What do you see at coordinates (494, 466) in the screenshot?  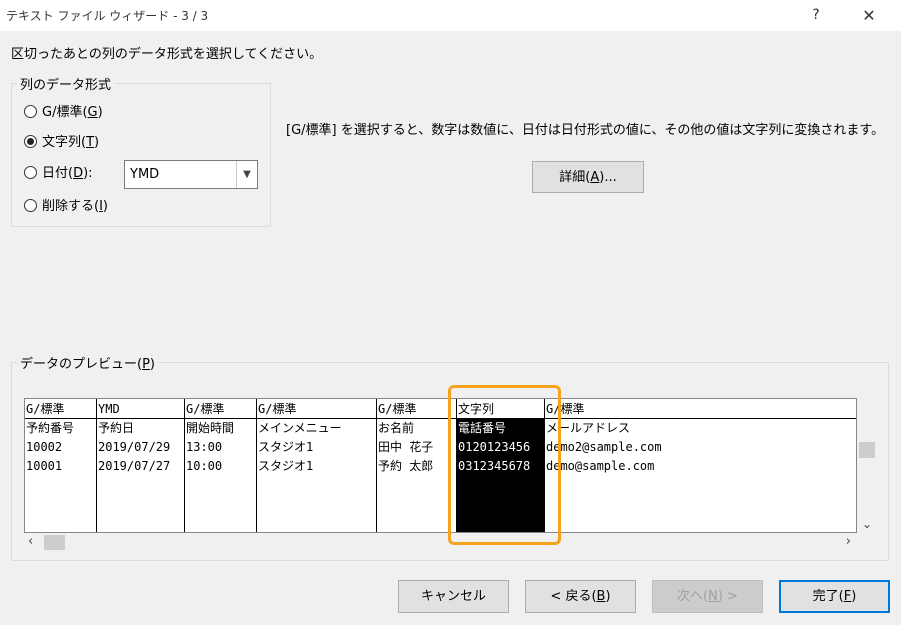 I see `table-cell: 0312345678` at bounding box center [494, 466].